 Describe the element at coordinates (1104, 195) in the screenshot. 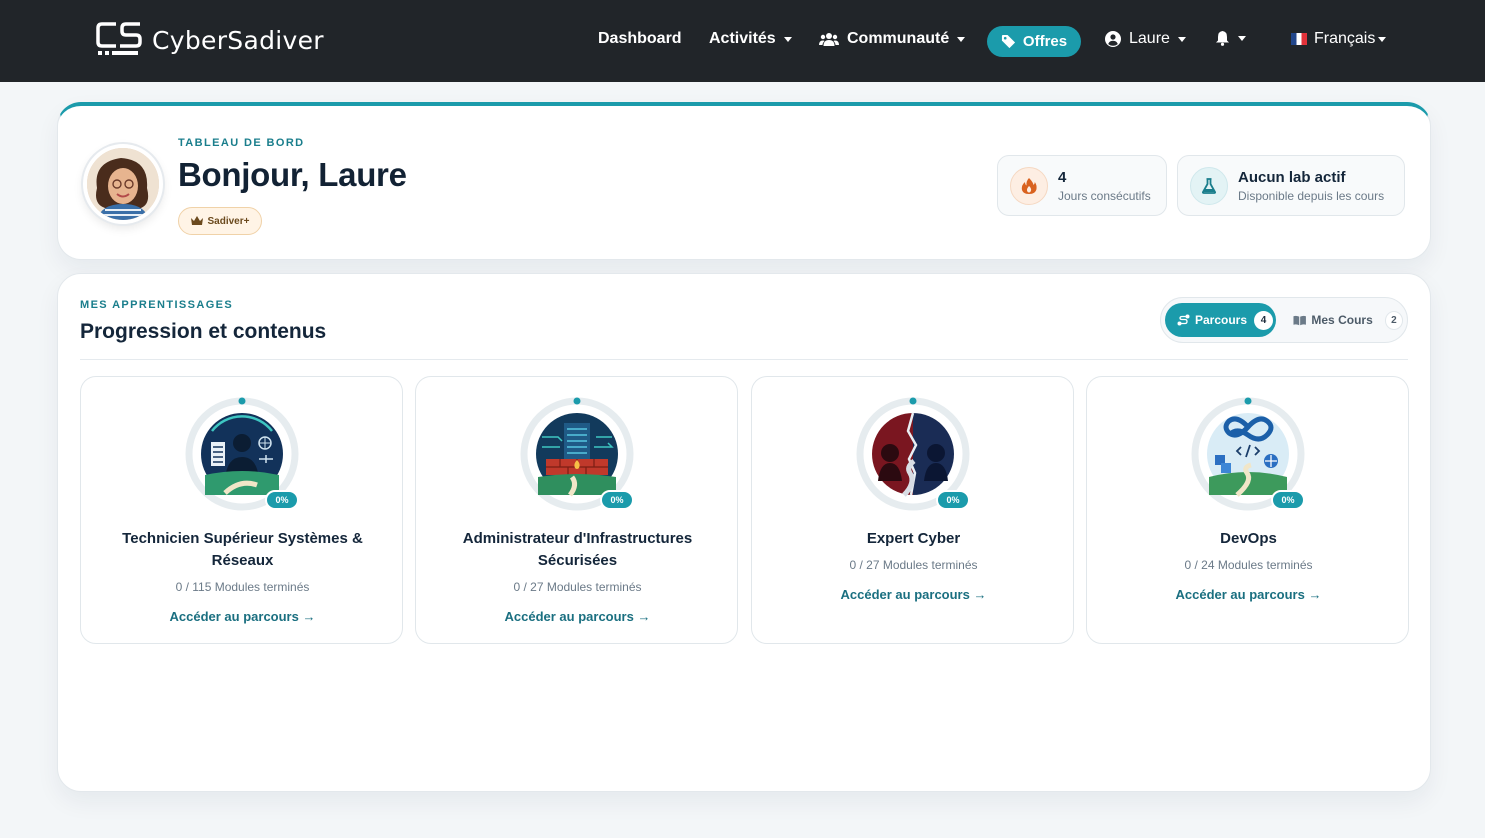

I see `streak-label: Jours consécutifs` at that location.